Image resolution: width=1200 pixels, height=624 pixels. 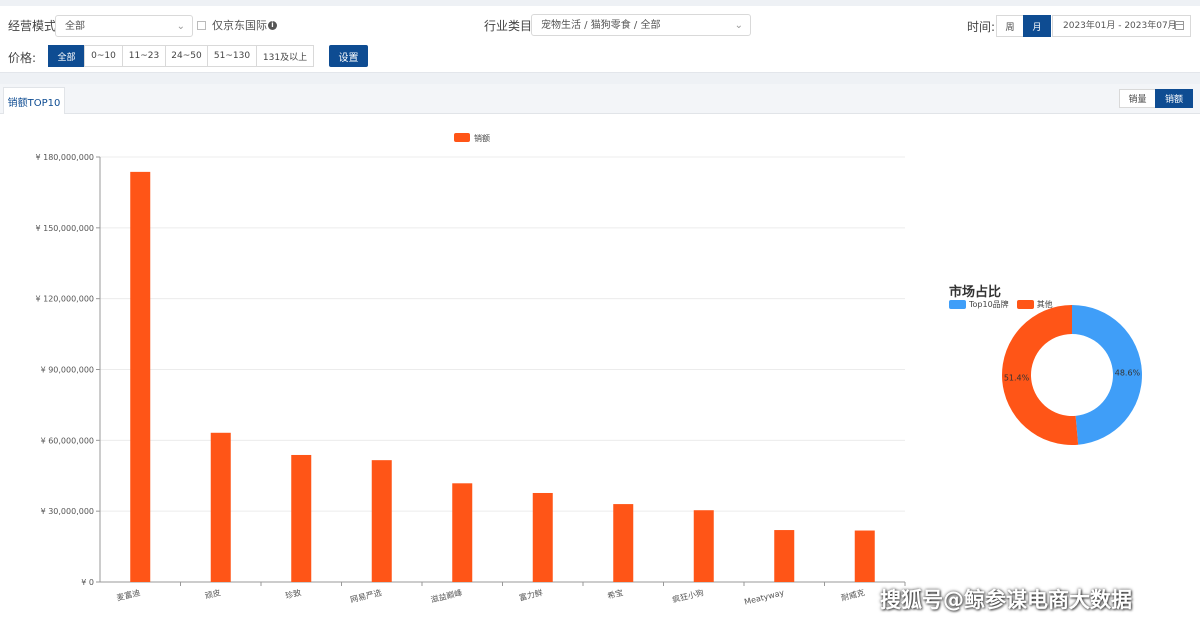 I want to click on x-tick-label: 顽皮, so click(x=213, y=594).